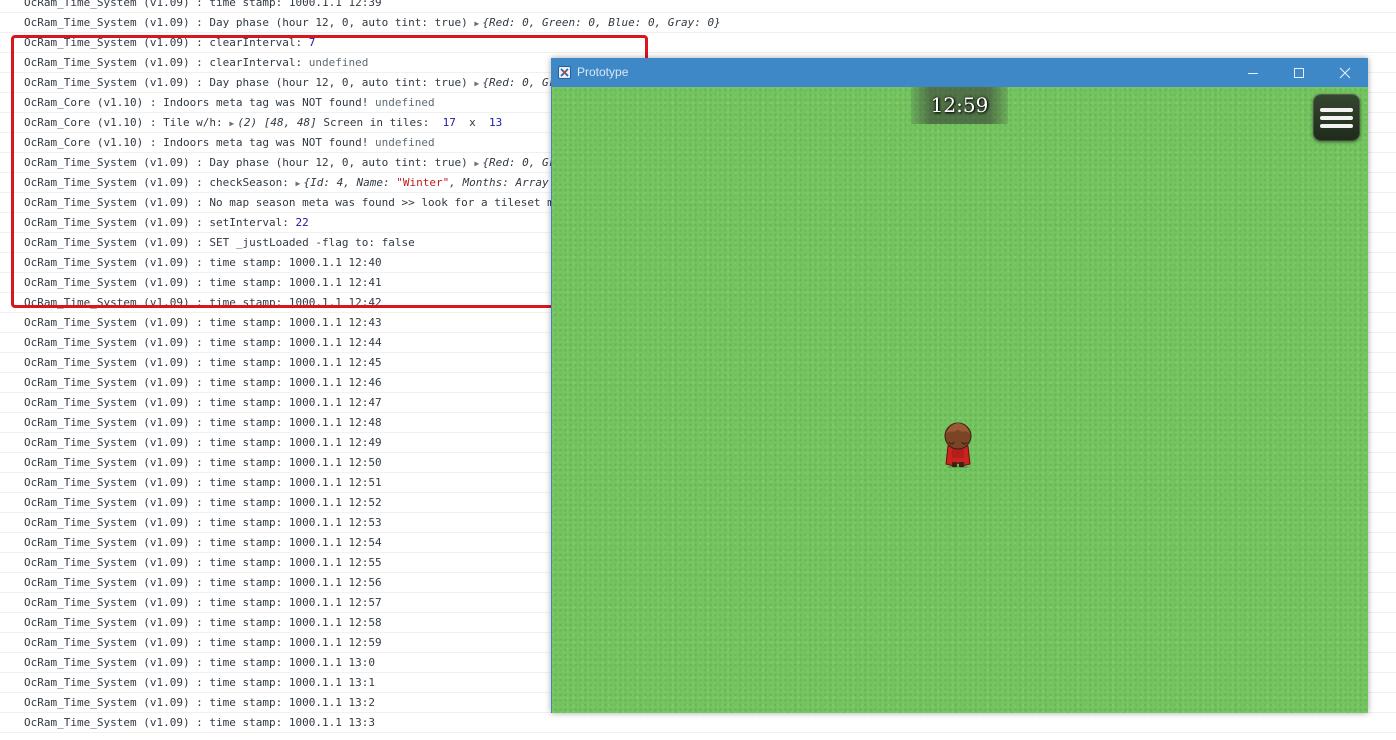 The width and height of the screenshot is (1396, 740). What do you see at coordinates (160, 182) in the screenshot?
I see `log-text: OcRam_Time_System (v1.09) : checkSeason:` at bounding box center [160, 182].